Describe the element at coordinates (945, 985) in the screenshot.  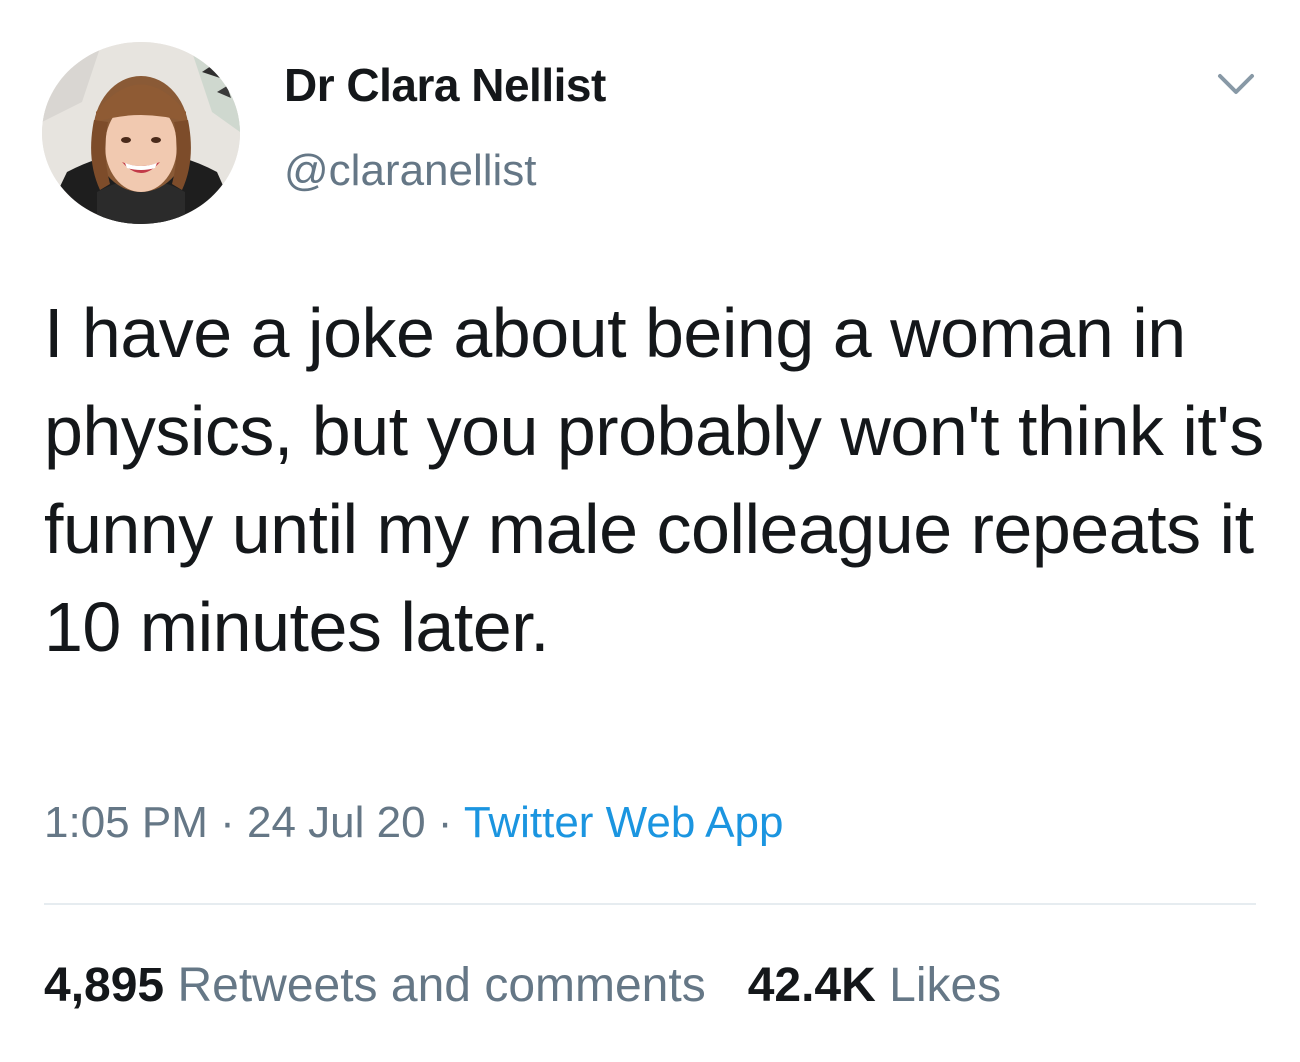
I see `likes-label: Likes` at that location.